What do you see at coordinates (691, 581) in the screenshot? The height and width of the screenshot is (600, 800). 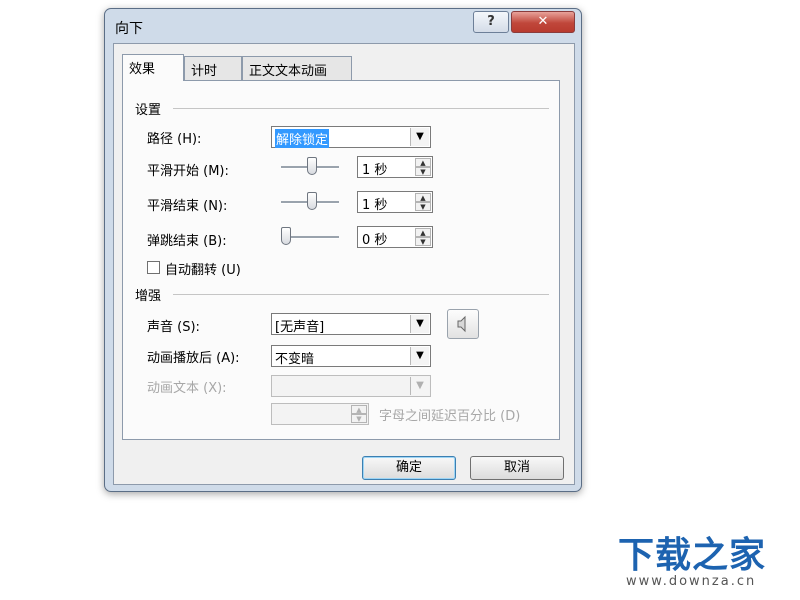 I see `watermark-url: www.downza.cn` at bounding box center [691, 581].